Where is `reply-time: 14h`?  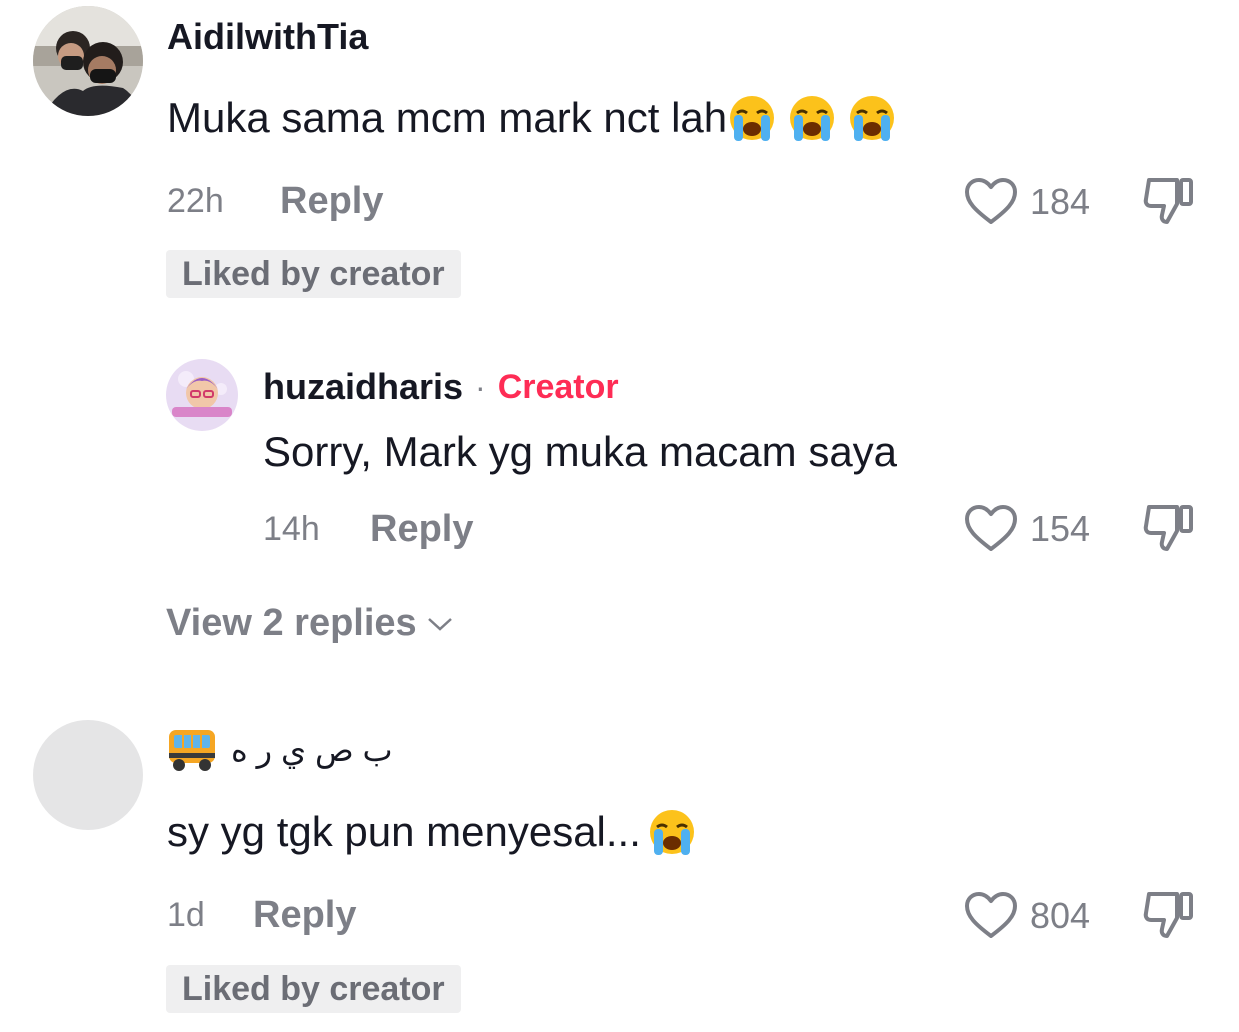
reply-time: 14h is located at coordinates (291, 529).